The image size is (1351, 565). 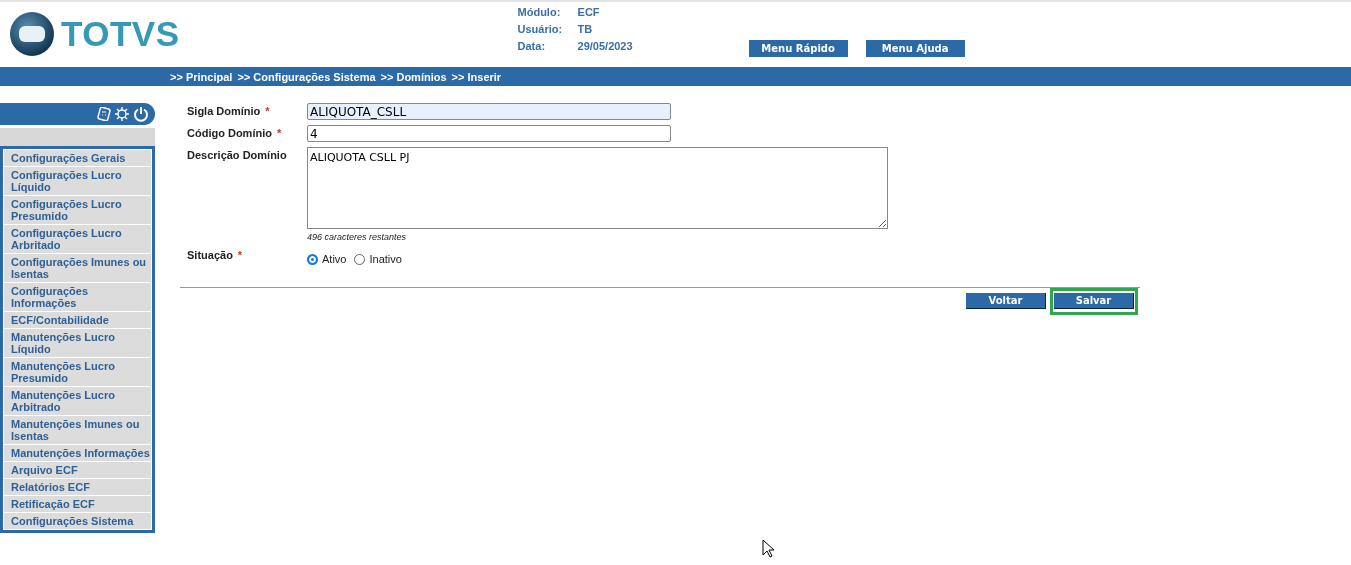 What do you see at coordinates (306, 76) in the screenshot?
I see `breadcrumb-link: >> Configurações Sistema` at bounding box center [306, 76].